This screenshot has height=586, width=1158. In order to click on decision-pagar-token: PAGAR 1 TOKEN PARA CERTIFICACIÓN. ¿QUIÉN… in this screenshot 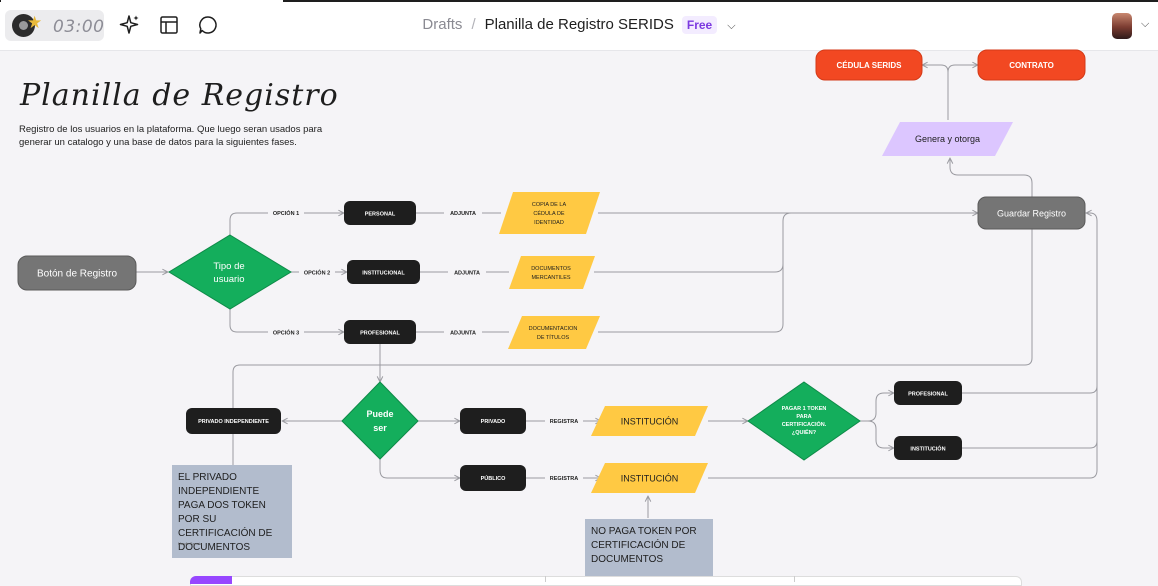, I will do `click(804, 421)`.